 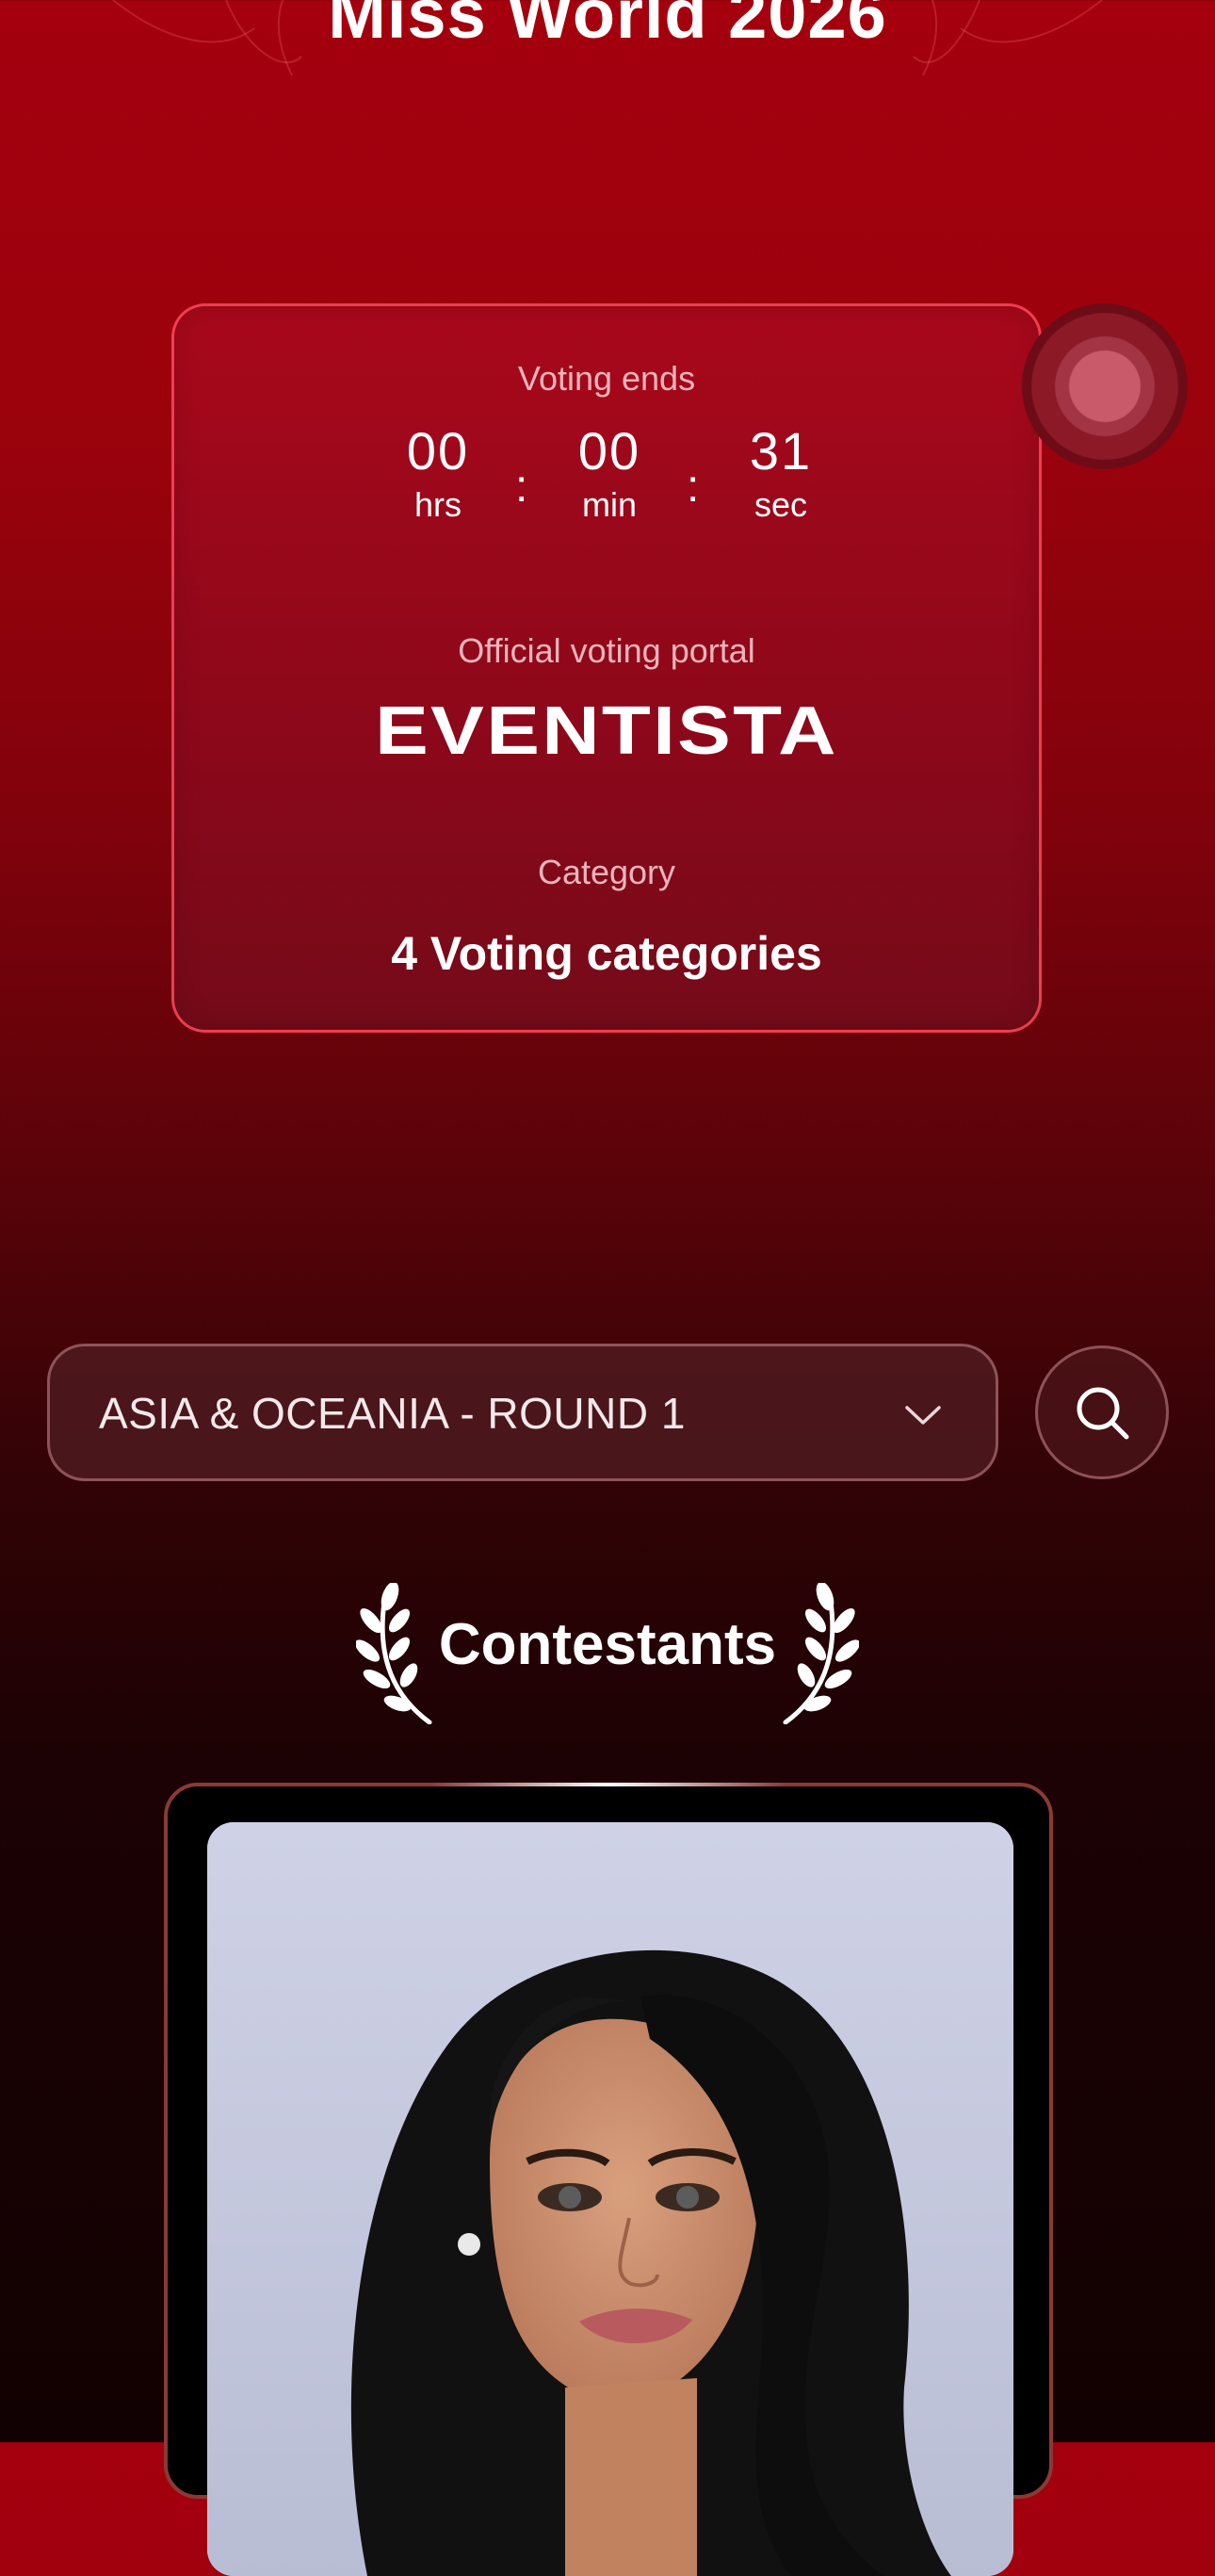 I want to click on hours-value: 00, so click(x=438, y=451).